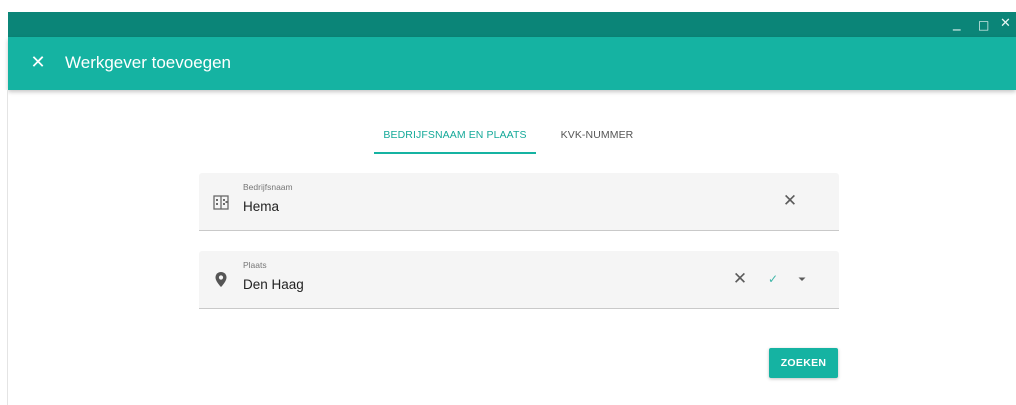 This screenshot has width=1016, height=405. What do you see at coordinates (221, 202) in the screenshot?
I see `building-icon` at bounding box center [221, 202].